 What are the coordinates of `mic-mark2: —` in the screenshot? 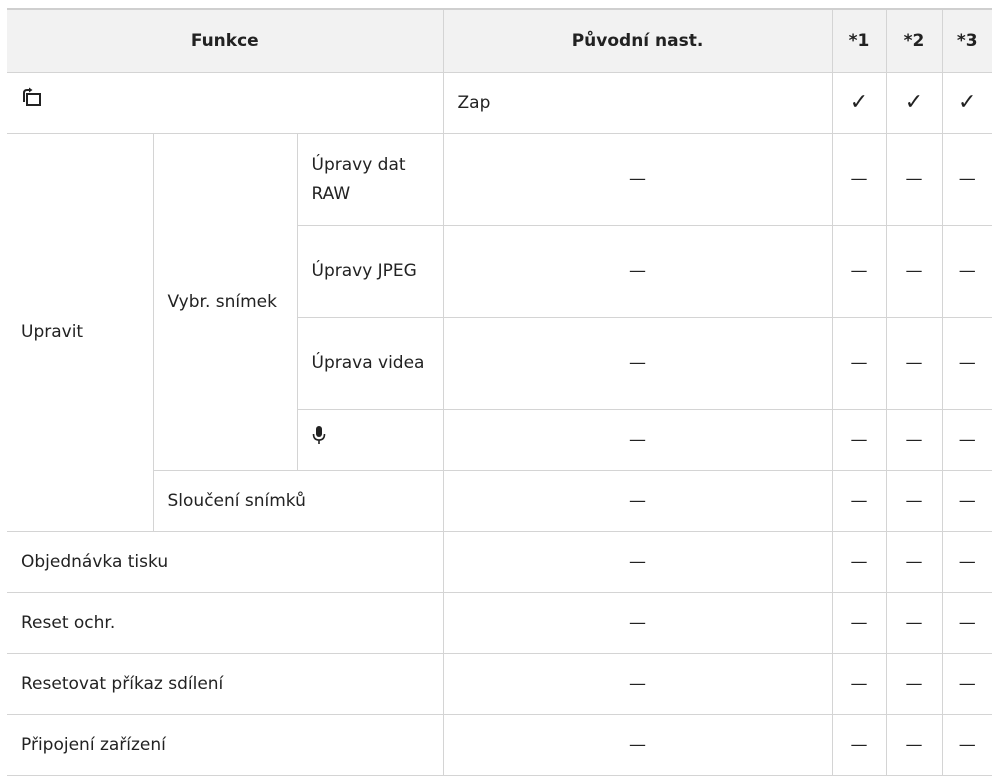 It's located at (914, 440).